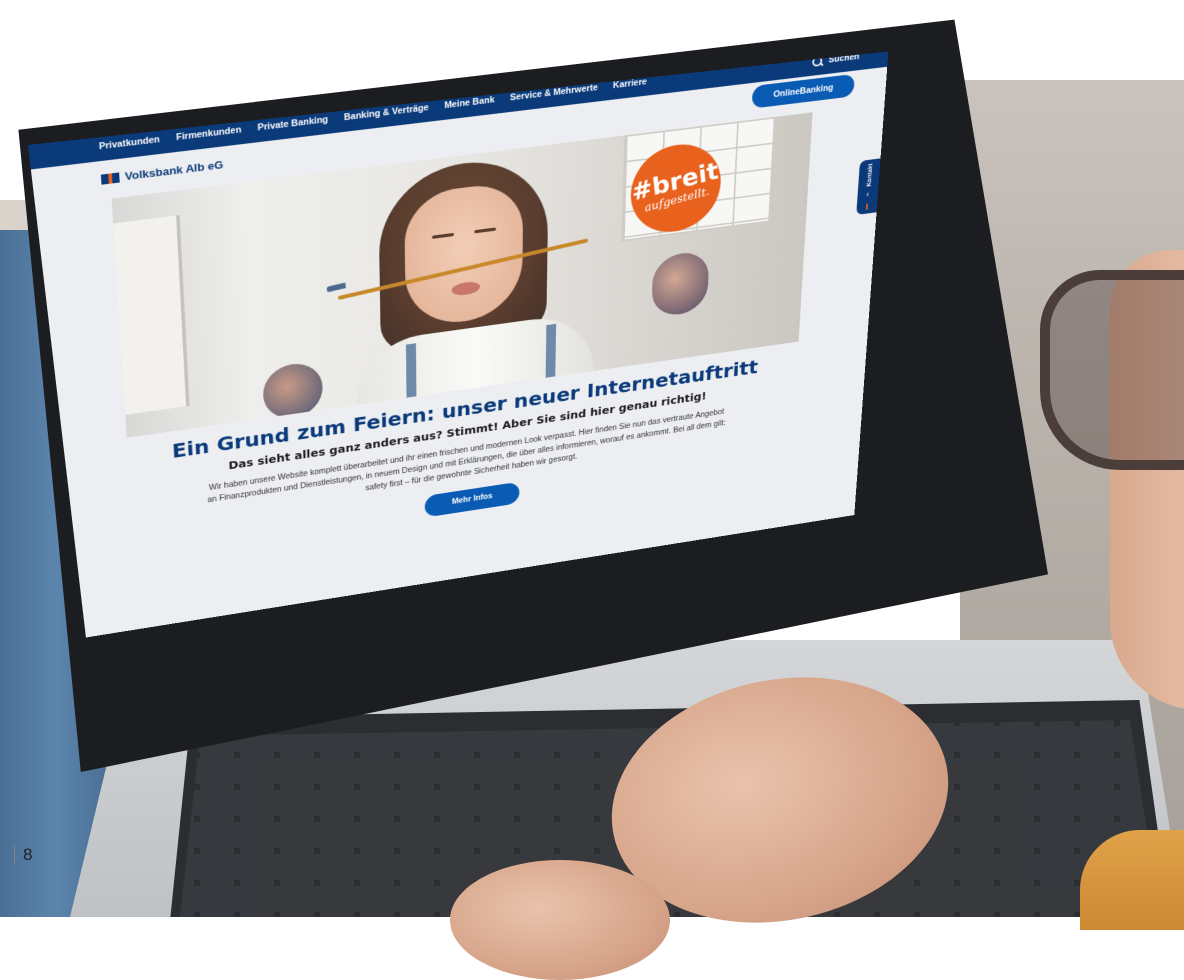  Describe the element at coordinates (866, 206) in the screenshot. I see `kontakt-accent` at that location.